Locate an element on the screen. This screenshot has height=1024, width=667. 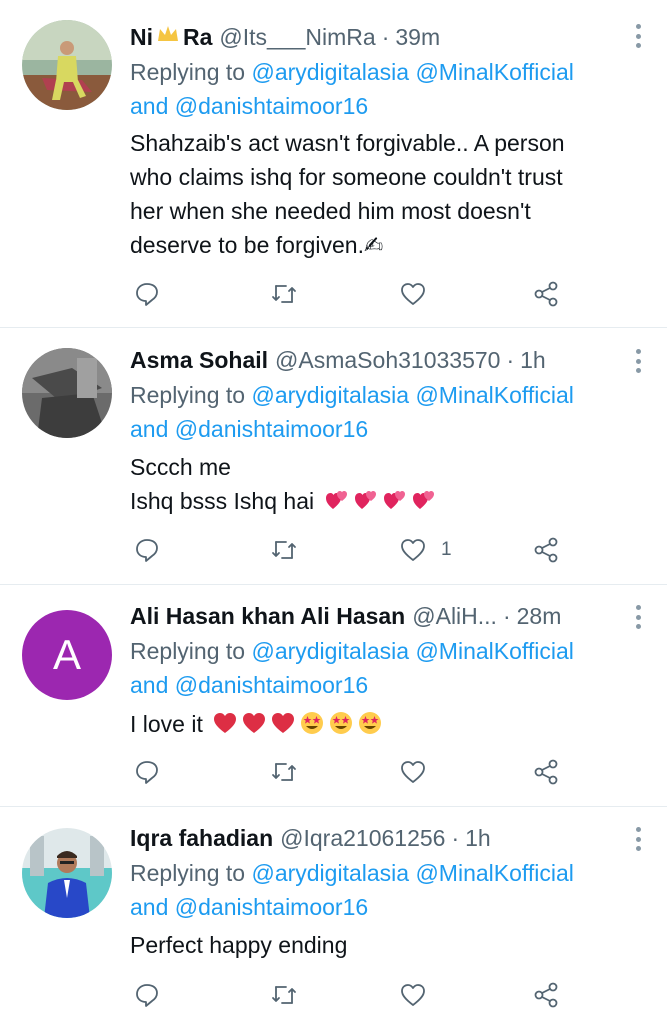
author-handle: @Its___NimRa is located at coordinates (297, 37).